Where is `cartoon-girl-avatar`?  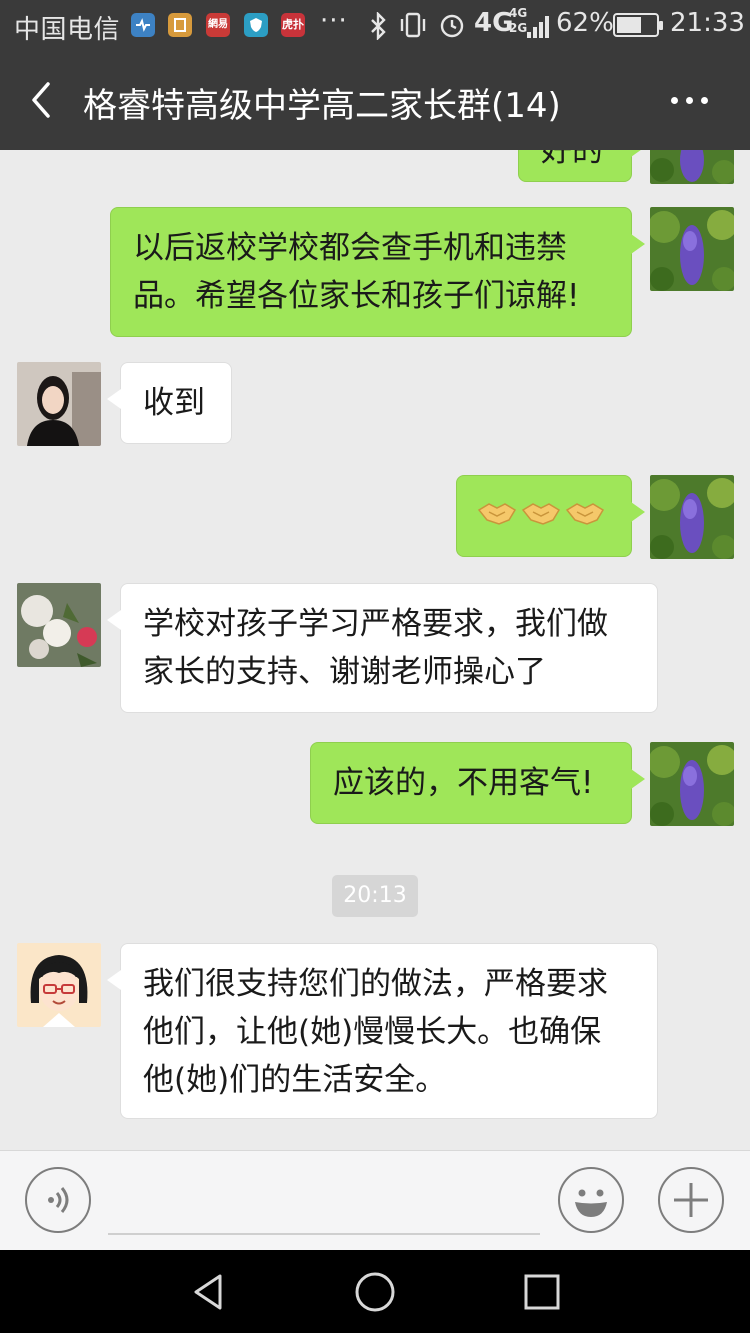 cartoon-girl-avatar is located at coordinates (59, 985).